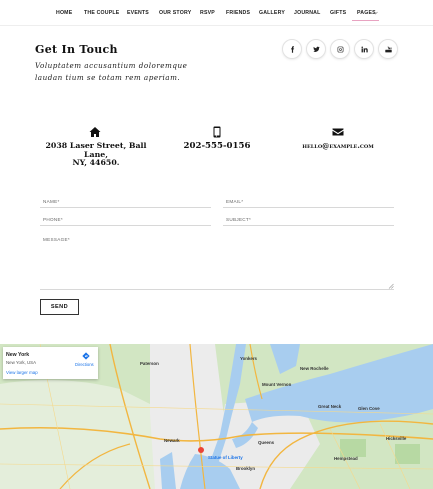  What do you see at coordinates (238, 13) in the screenshot?
I see `nav-item-friends: FRIENDS` at bounding box center [238, 13].